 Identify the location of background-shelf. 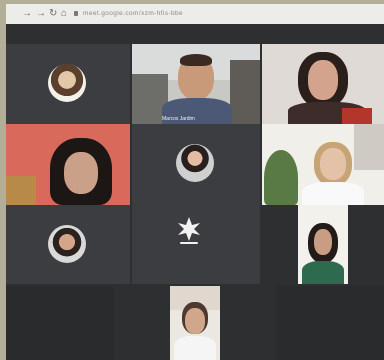
(21, 190).